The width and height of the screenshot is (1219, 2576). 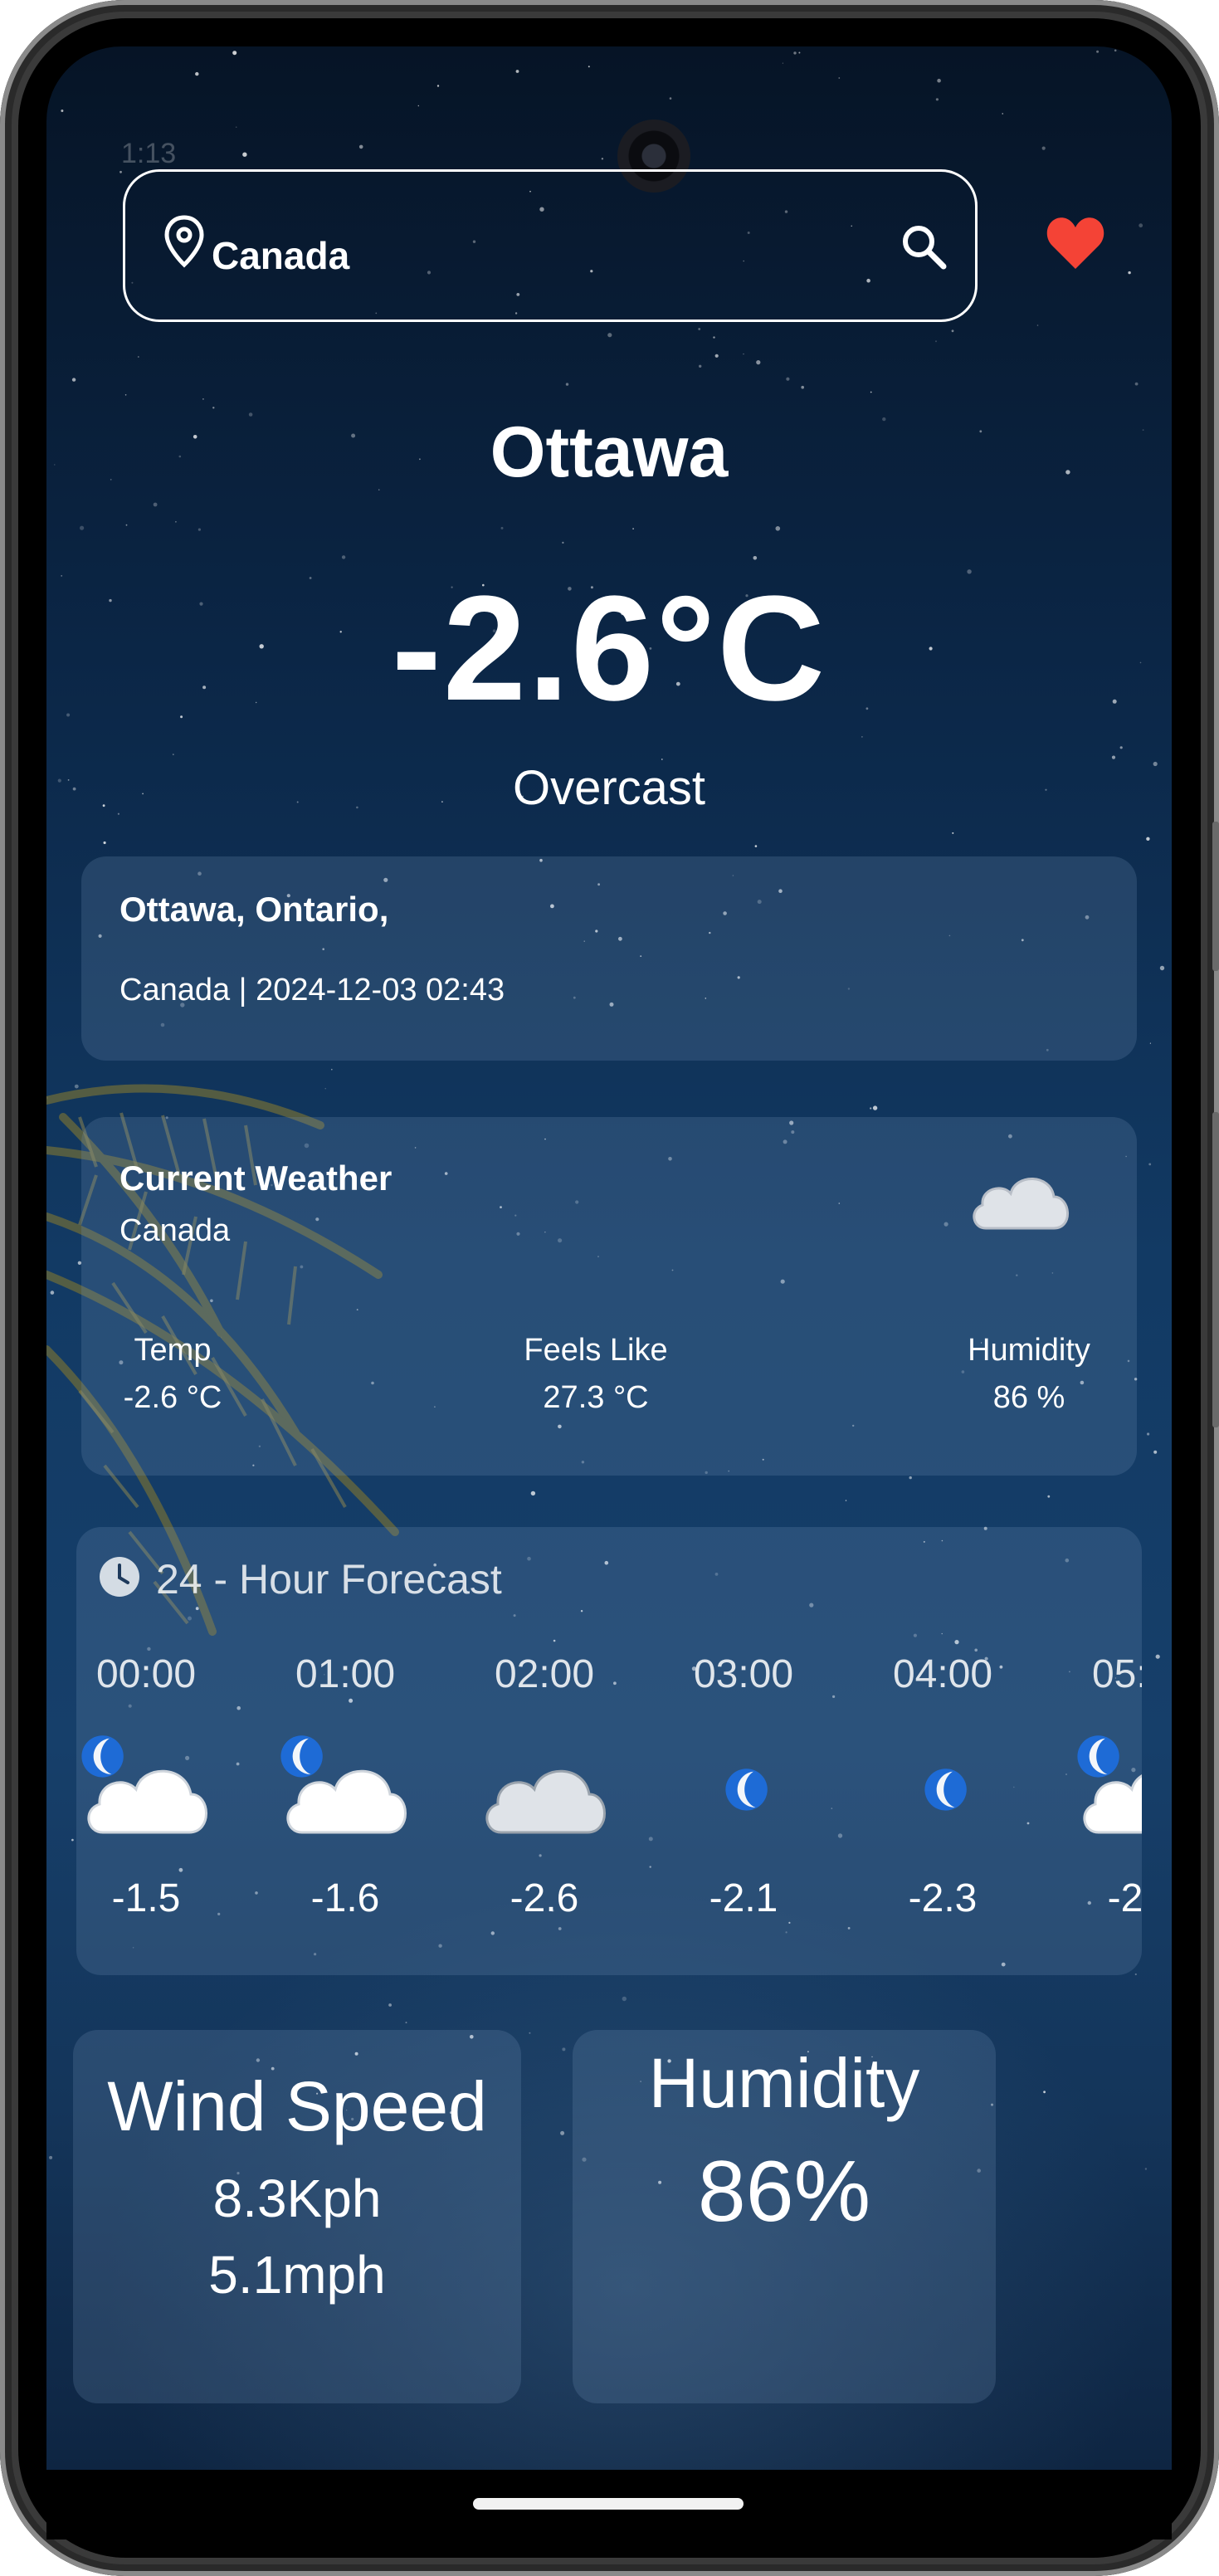 What do you see at coordinates (545, 1674) in the screenshot?
I see `forecast-hour-time: 02:00` at bounding box center [545, 1674].